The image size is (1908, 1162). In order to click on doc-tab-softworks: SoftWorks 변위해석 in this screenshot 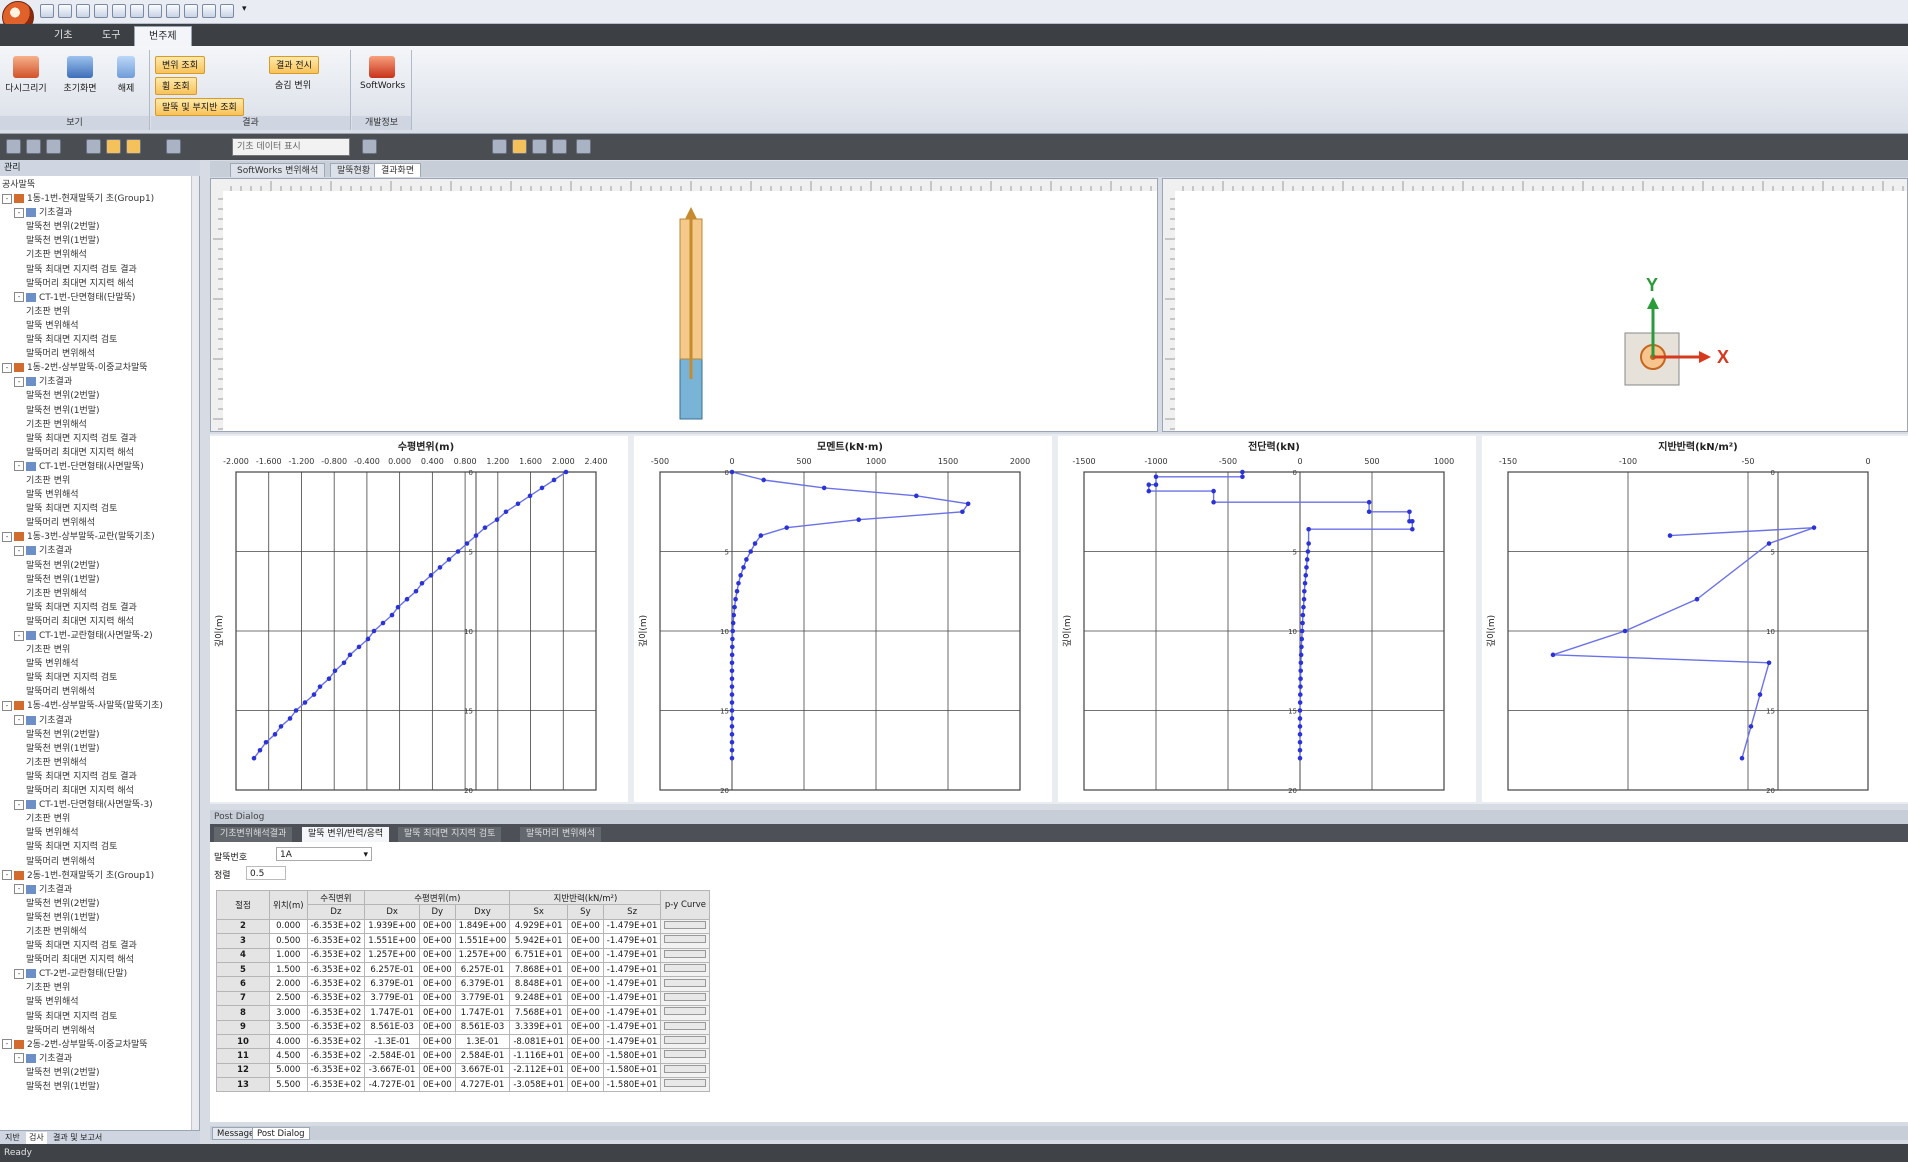, I will do `click(278, 170)`.